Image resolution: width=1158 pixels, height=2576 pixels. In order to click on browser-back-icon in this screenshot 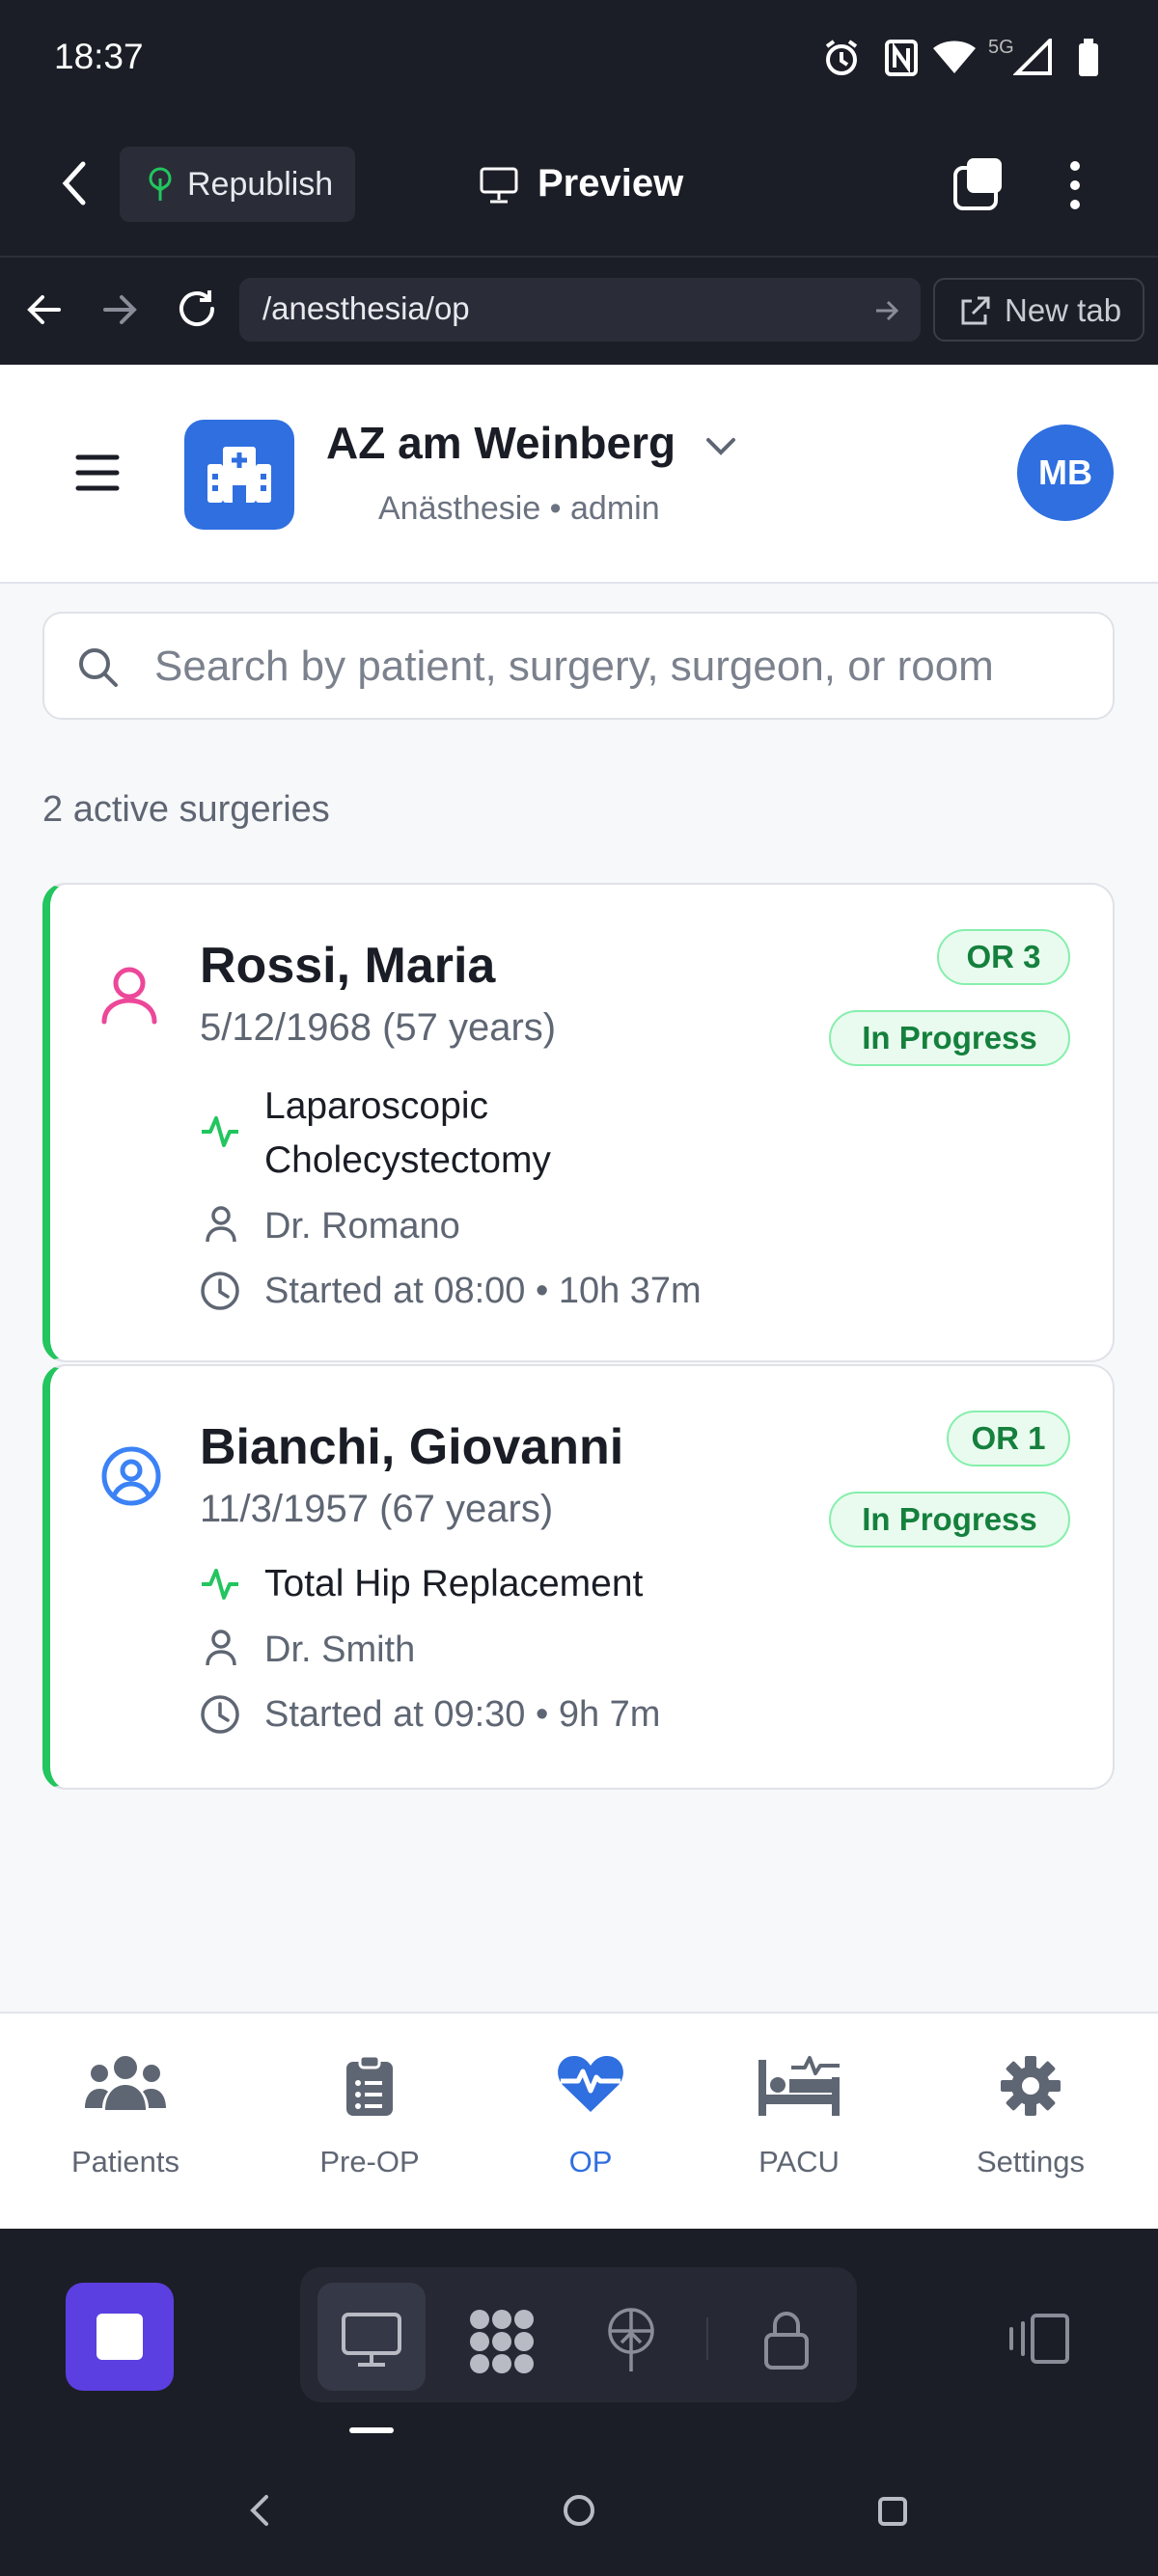, I will do `click(44, 309)`.